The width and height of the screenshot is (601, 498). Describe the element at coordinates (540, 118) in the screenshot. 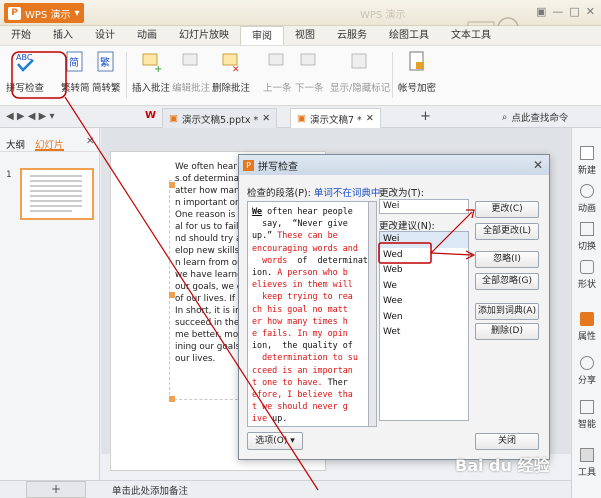

I see `command-search-label: 点此查找命令` at that location.